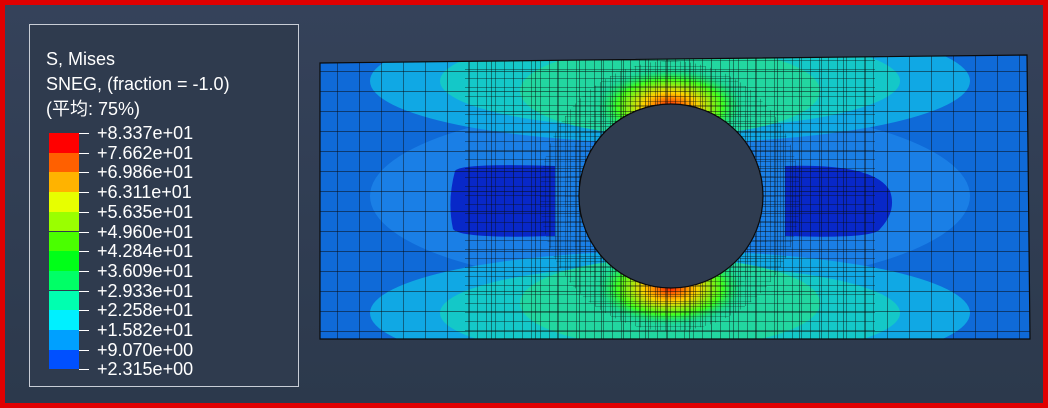  Describe the element at coordinates (145, 310) in the screenshot. I see `legend-value-label: +2.258e+01` at that location.